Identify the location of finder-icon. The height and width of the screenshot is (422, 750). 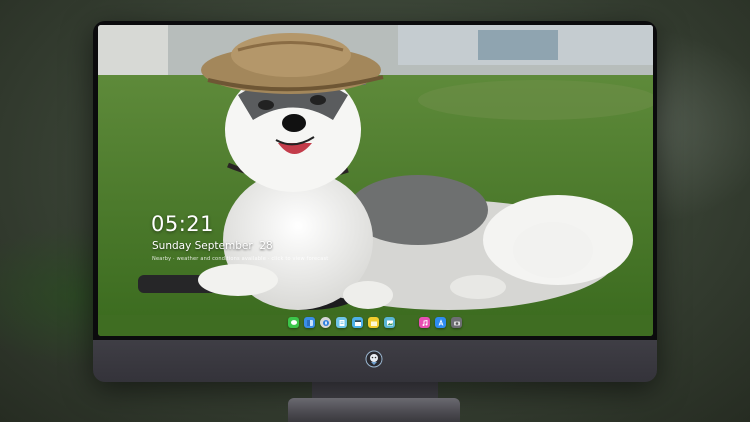
(309, 322).